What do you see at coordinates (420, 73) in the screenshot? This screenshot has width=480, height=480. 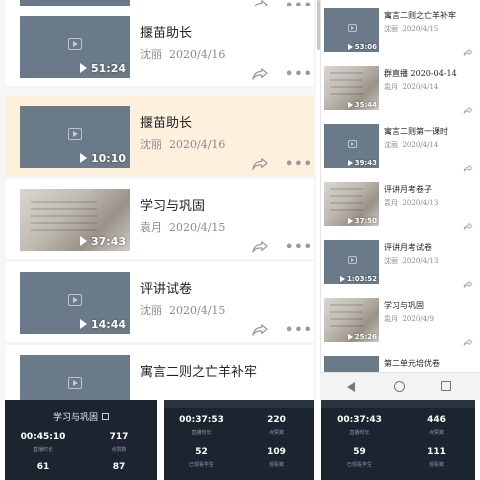 I see `video-title: 群直播 2020-04-14` at bounding box center [420, 73].